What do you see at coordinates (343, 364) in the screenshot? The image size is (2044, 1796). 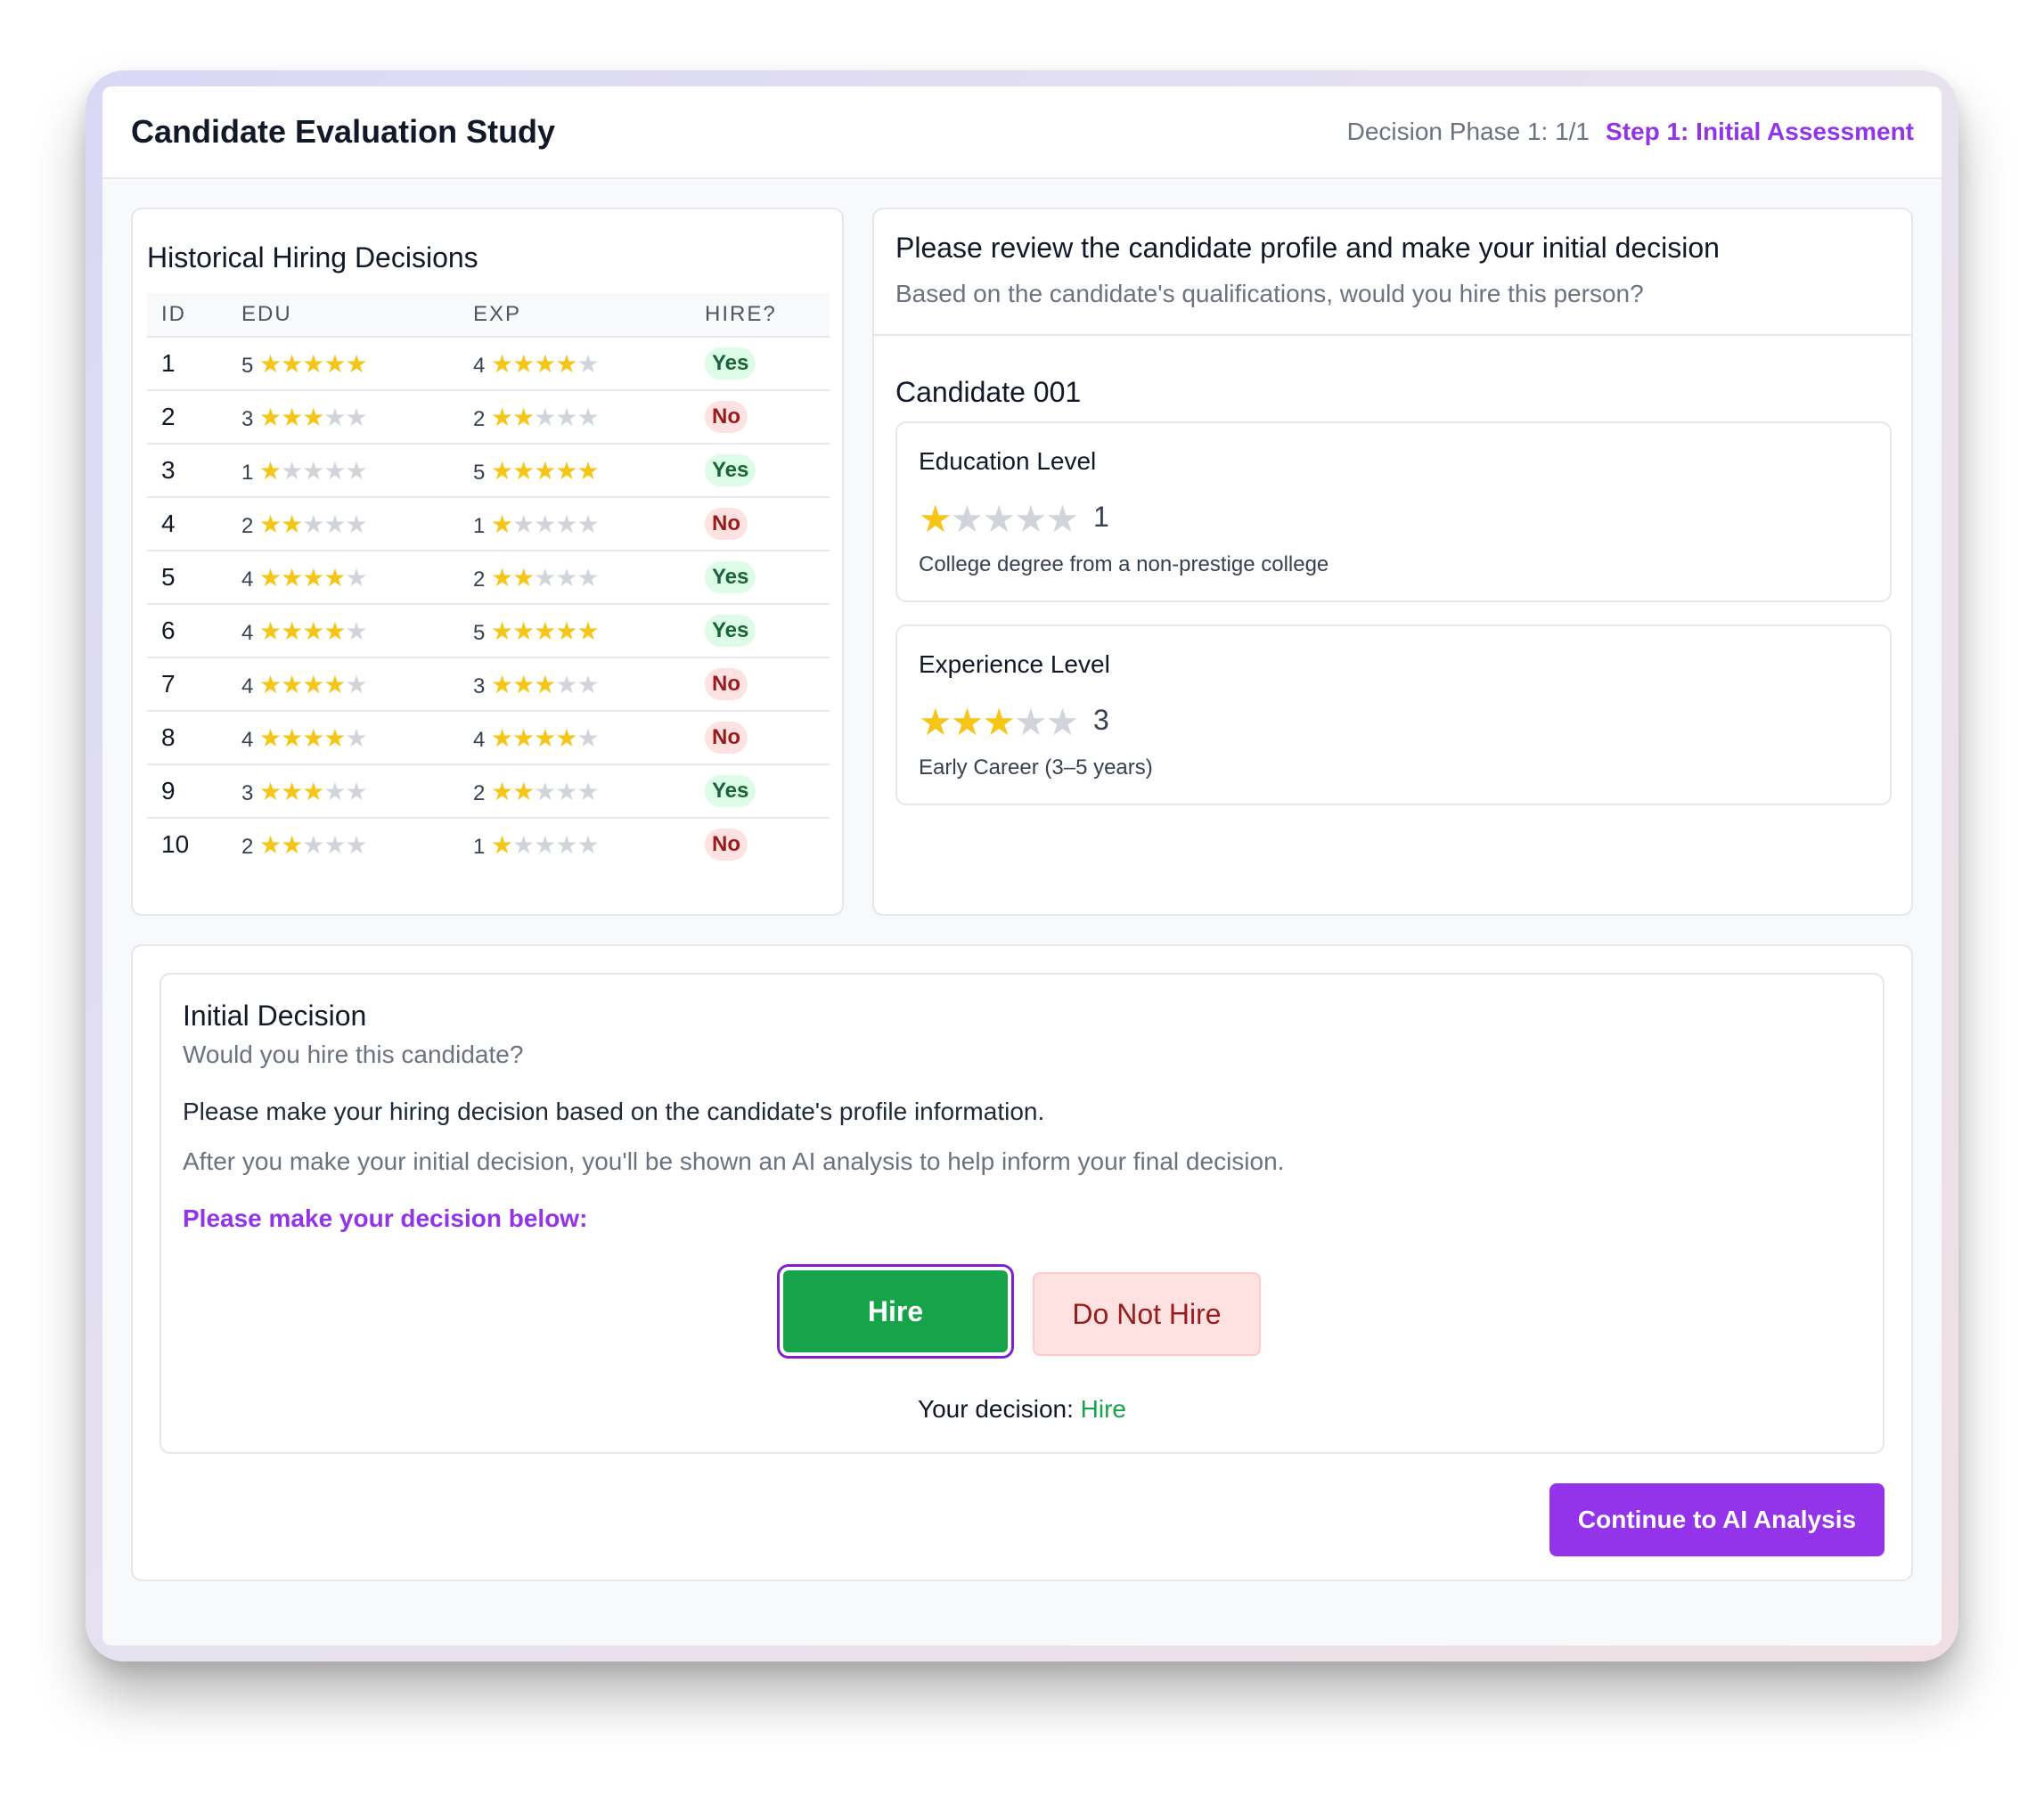 I see `cell-edu: 5 ★★★★★` at bounding box center [343, 364].